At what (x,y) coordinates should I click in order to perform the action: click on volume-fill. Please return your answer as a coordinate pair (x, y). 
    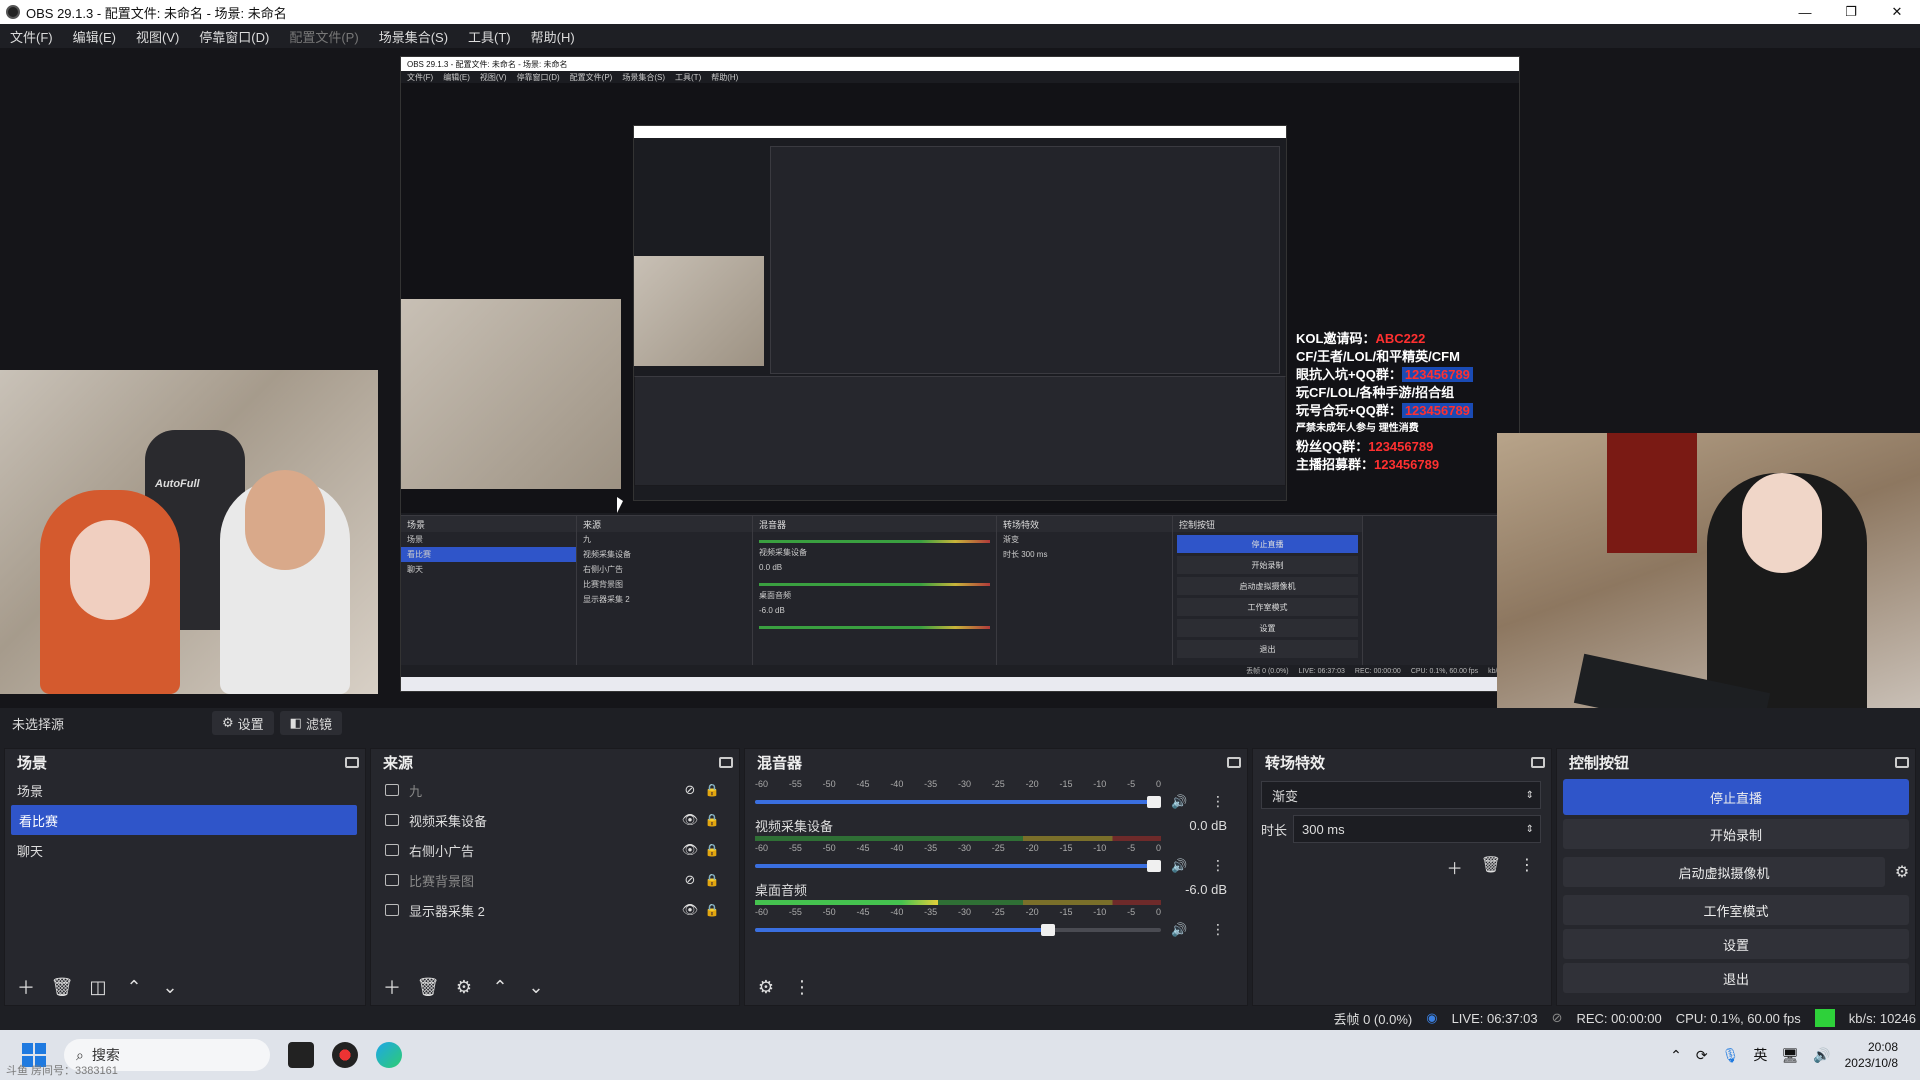
    Looking at the image, I should click on (958, 801).